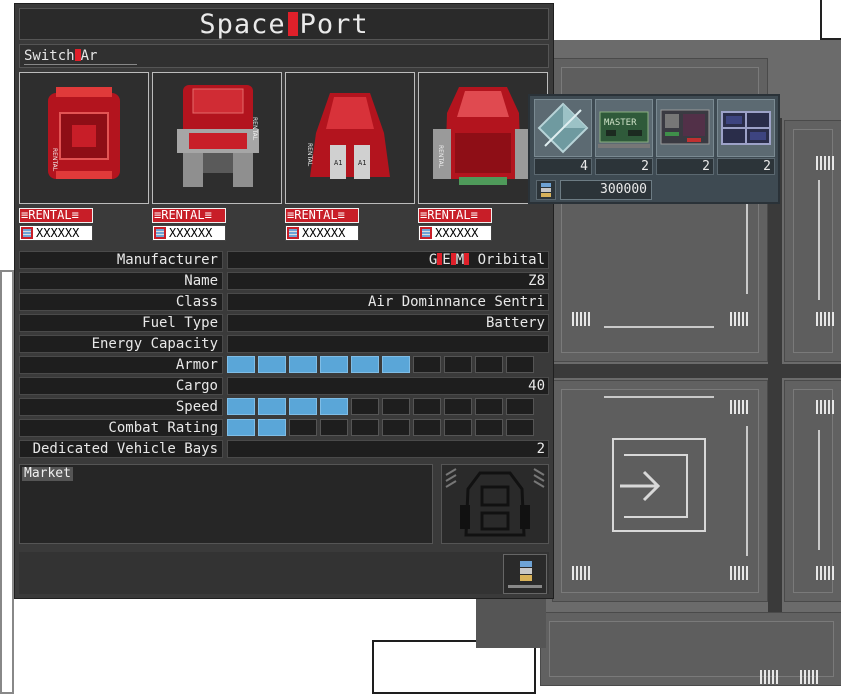  What do you see at coordinates (388, 281) in the screenshot?
I see `stat-value: Z8` at bounding box center [388, 281].